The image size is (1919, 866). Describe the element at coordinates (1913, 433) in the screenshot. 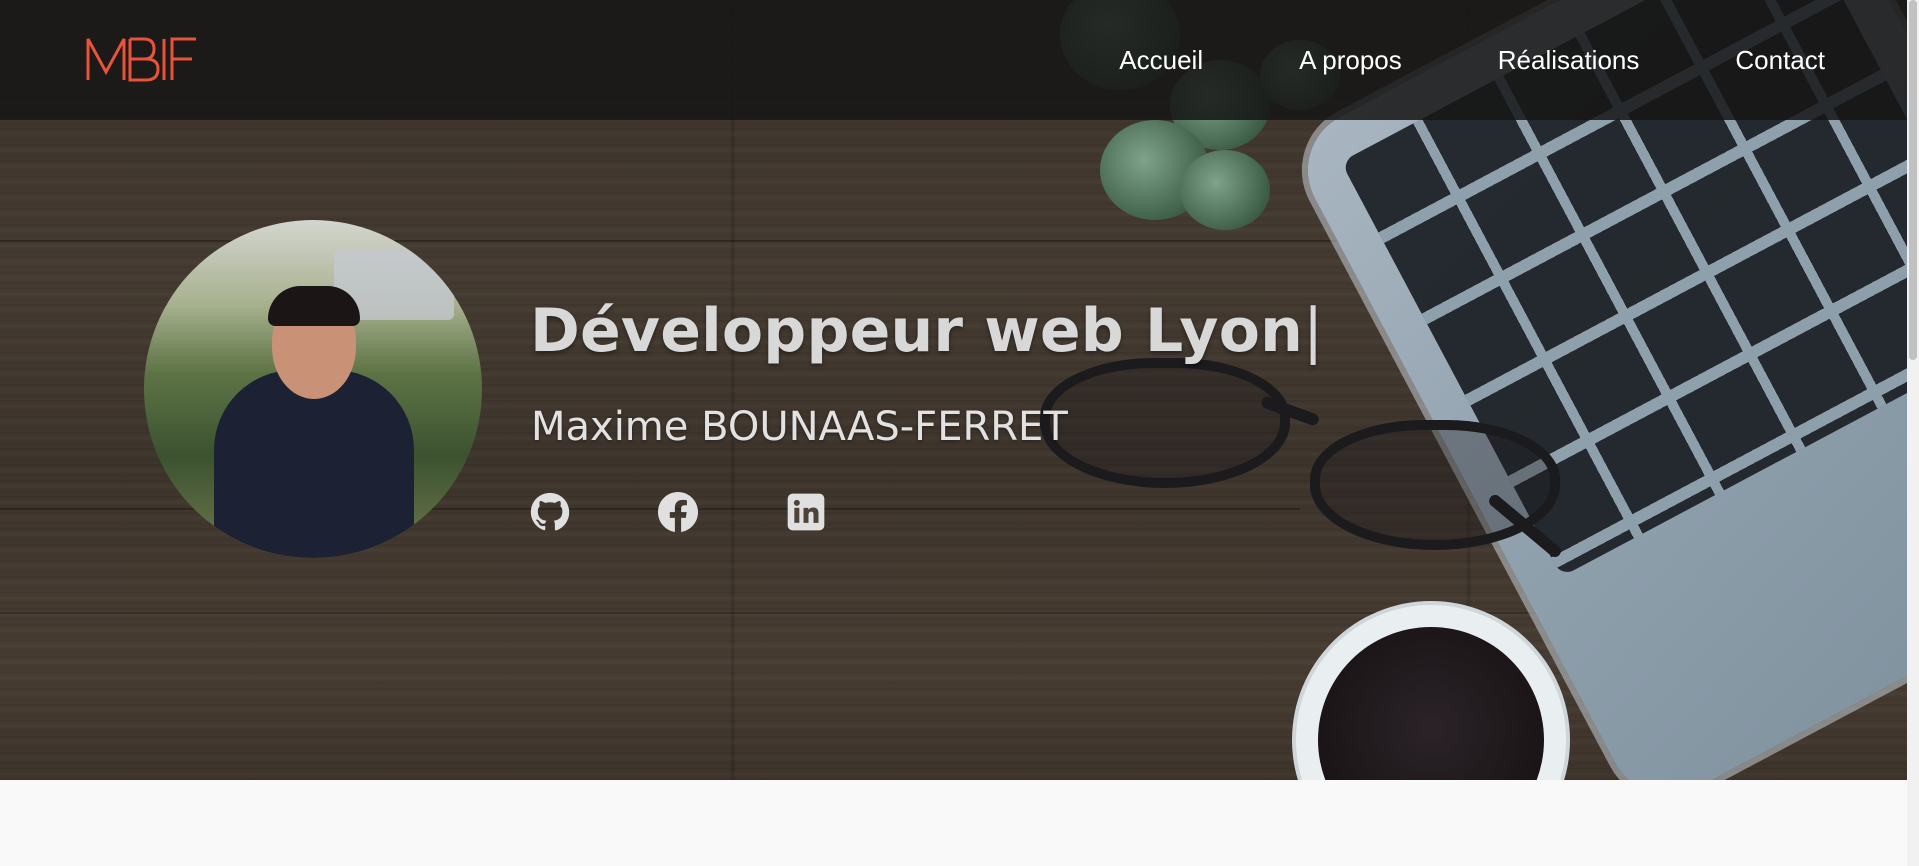

I see `page-scrollbar` at that location.